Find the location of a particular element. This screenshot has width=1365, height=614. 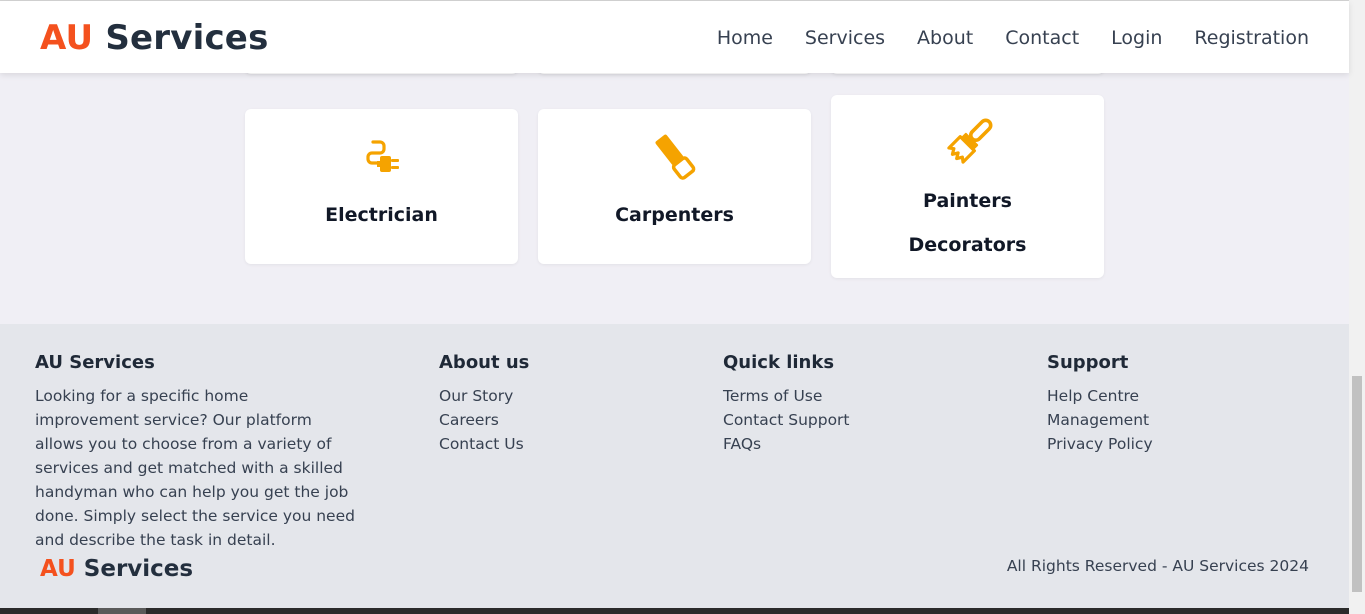

handsaw-icon is located at coordinates (675, 157).